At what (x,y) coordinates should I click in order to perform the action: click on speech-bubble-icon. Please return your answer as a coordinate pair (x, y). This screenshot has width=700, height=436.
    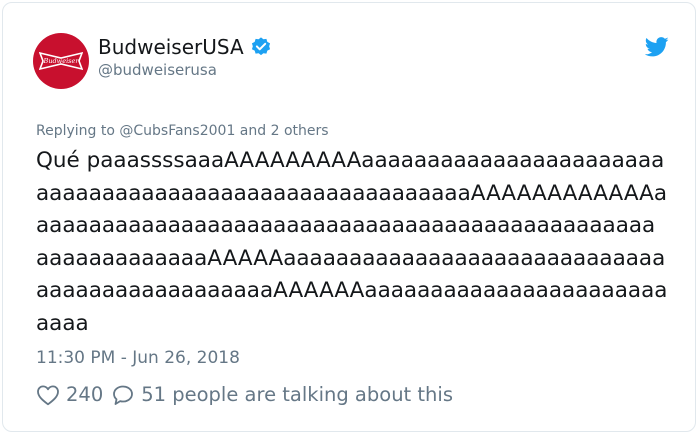
    Looking at the image, I should click on (123, 395).